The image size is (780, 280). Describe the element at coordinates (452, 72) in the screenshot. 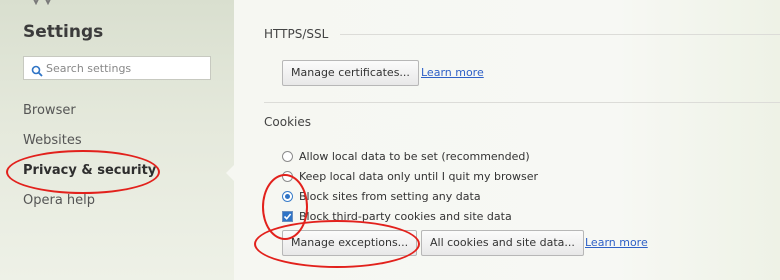

I see `https-learn-more-link: Learn more` at that location.